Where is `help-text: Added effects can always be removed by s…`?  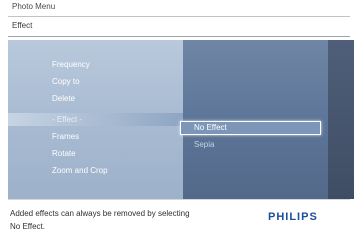
help-text: Added effects can always be removed by s… is located at coordinates (125, 220).